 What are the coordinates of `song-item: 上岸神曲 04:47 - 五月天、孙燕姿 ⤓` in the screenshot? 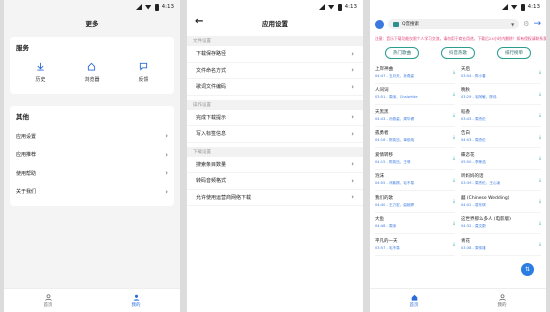 It's located at (415, 73).